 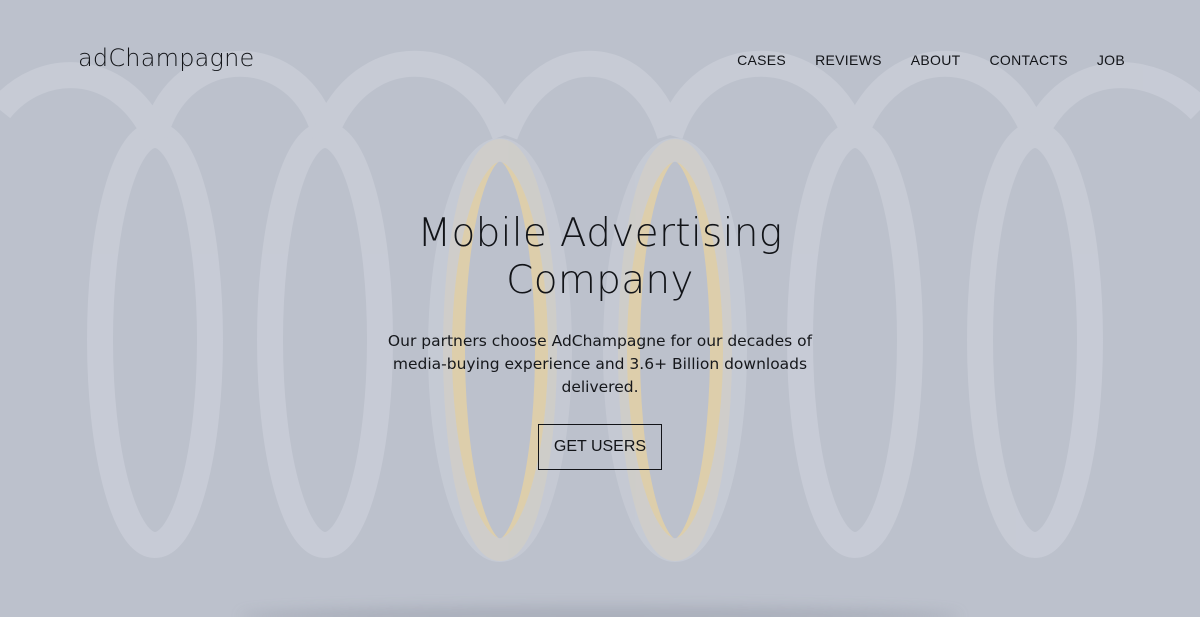 I want to click on nav-item-reviews: REVIEWS, so click(x=848, y=60).